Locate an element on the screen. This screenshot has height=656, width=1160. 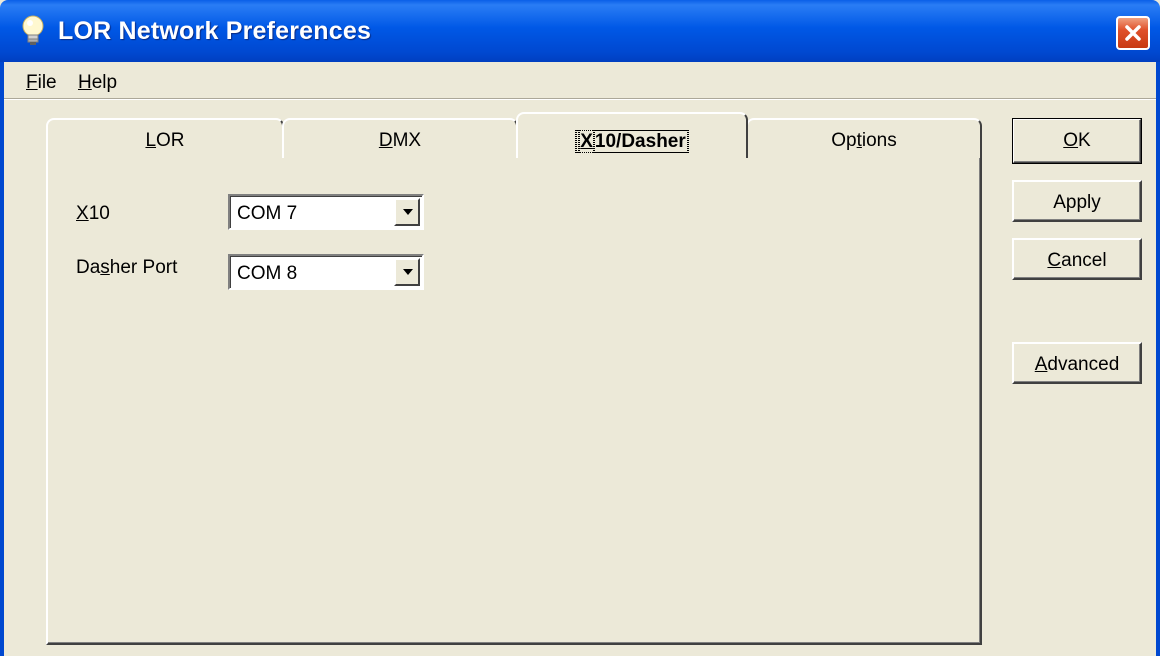
advanced-mnemonic: A is located at coordinates (1041, 364).